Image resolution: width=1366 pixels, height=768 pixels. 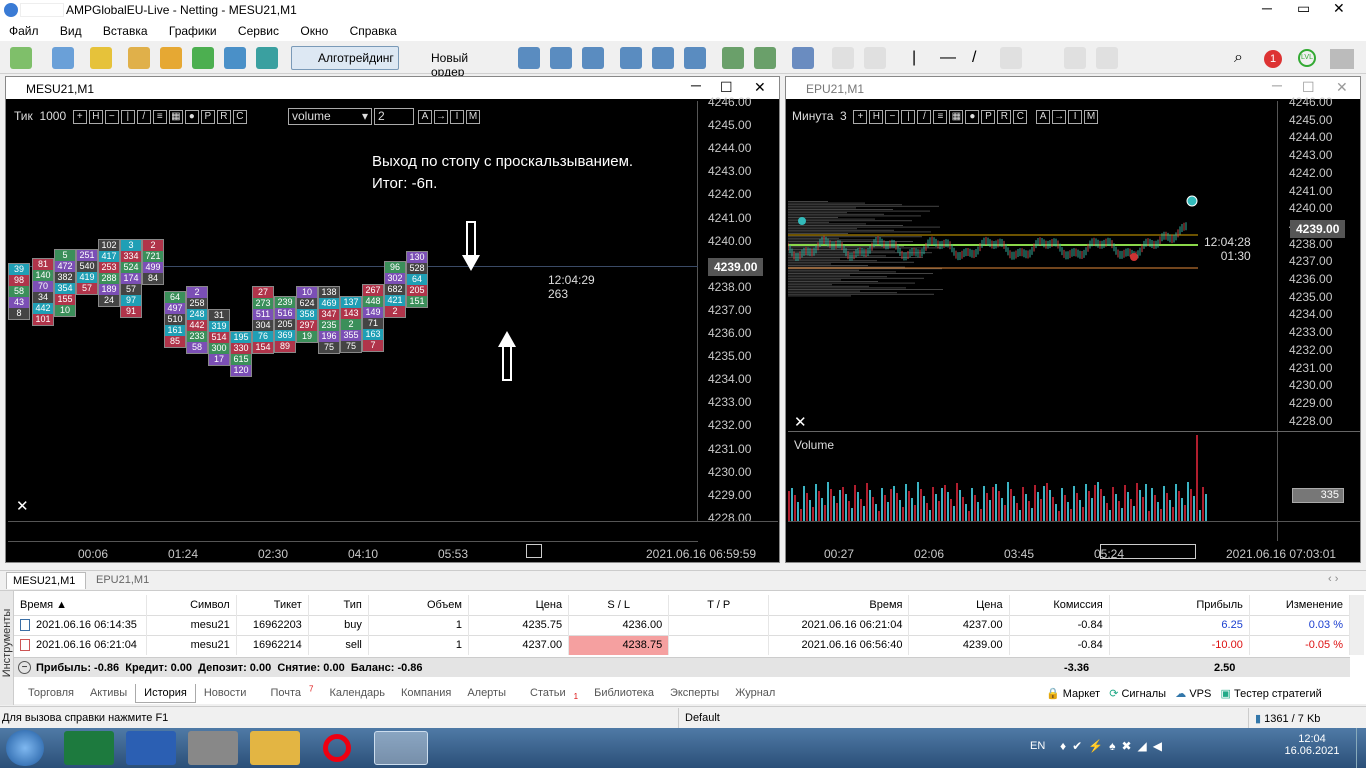 I want to click on navigator-icon, so click(x=203, y=58).